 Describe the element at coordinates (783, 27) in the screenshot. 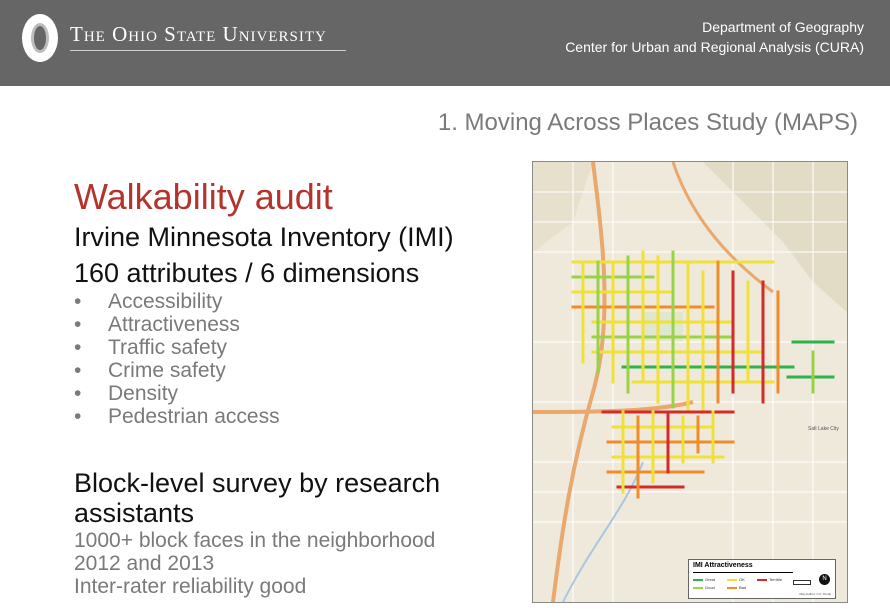

I see `department-name: Department of Geography` at that location.